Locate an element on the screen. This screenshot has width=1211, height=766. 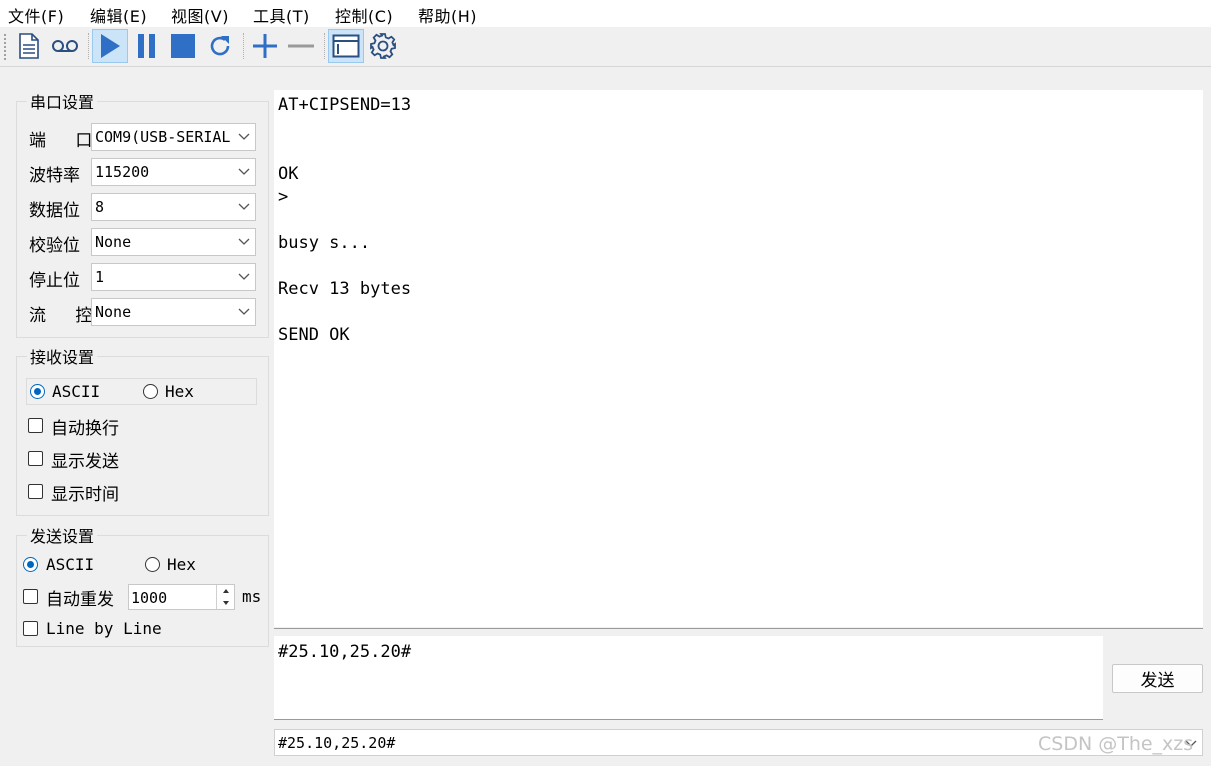
window-button is located at coordinates (346, 46).